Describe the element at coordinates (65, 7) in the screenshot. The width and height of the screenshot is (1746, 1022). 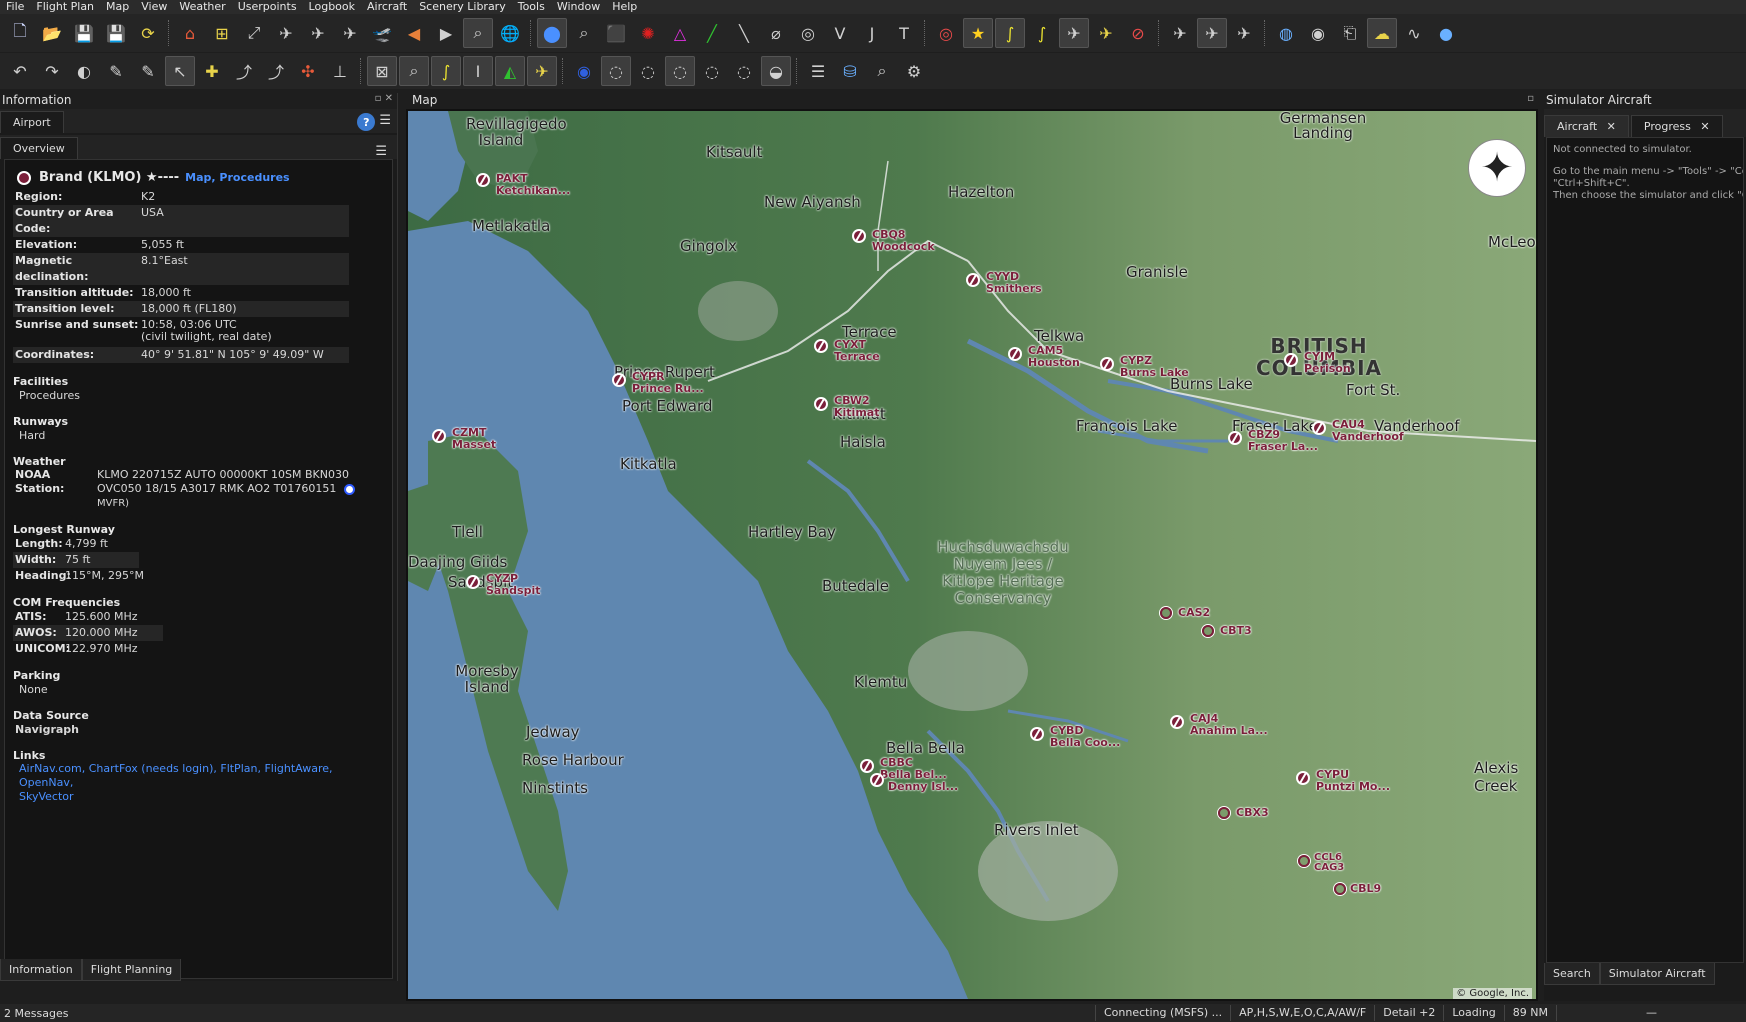
I see `menu-flight-plan: Flight Plan` at that location.